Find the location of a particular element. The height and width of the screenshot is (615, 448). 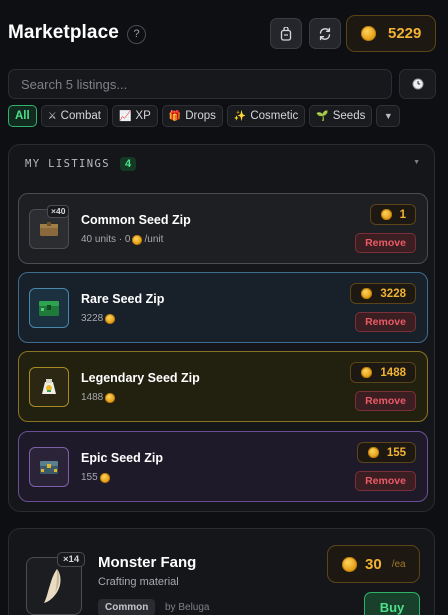

filter-drops: 🎁 Drops is located at coordinates (192, 116).